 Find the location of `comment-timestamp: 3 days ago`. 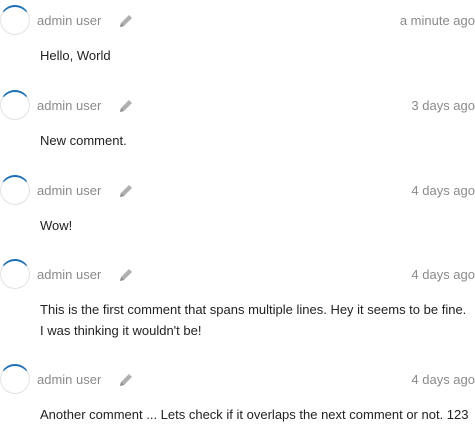

comment-timestamp: 3 days ago is located at coordinates (443, 105).